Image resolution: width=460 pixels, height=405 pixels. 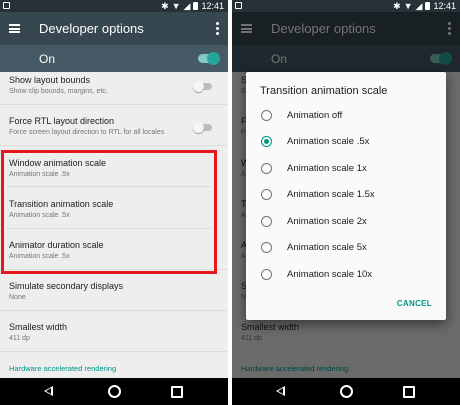 I want to click on radio-option-label: Animation scale 2x, so click(x=327, y=221).